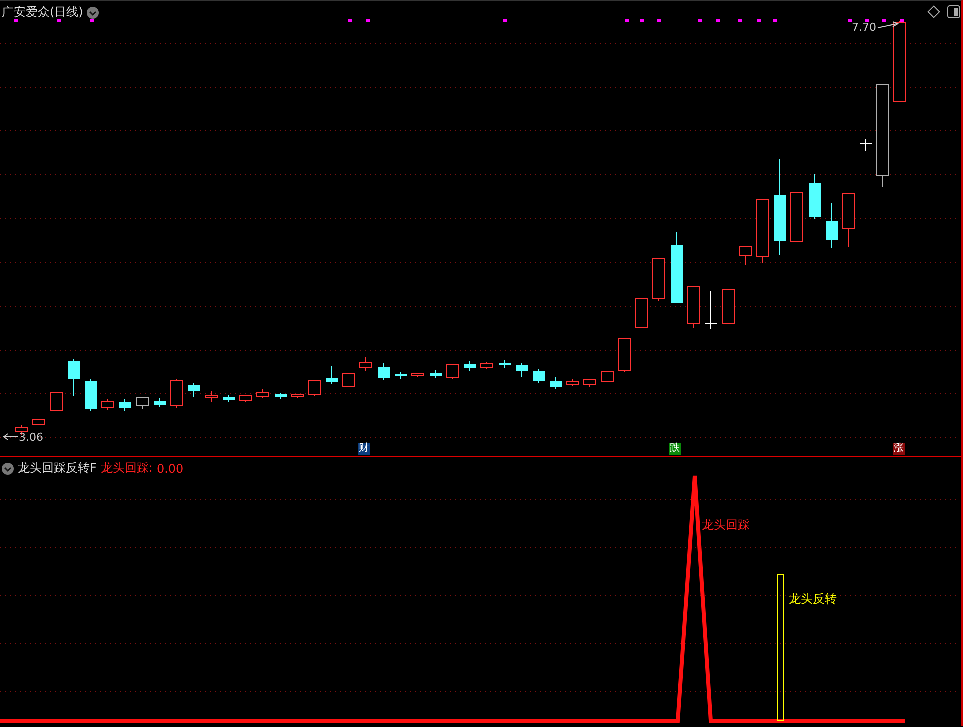  Describe the element at coordinates (934, 12) in the screenshot. I see `diamond-icon` at that location.